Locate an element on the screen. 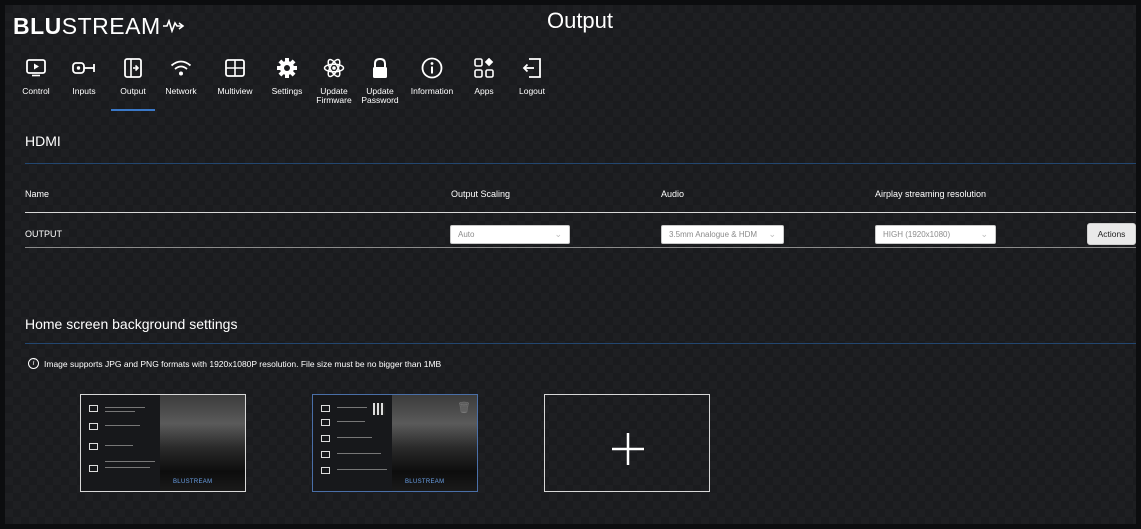 The image size is (1141, 529). nav-network: Network is located at coordinates (181, 80).